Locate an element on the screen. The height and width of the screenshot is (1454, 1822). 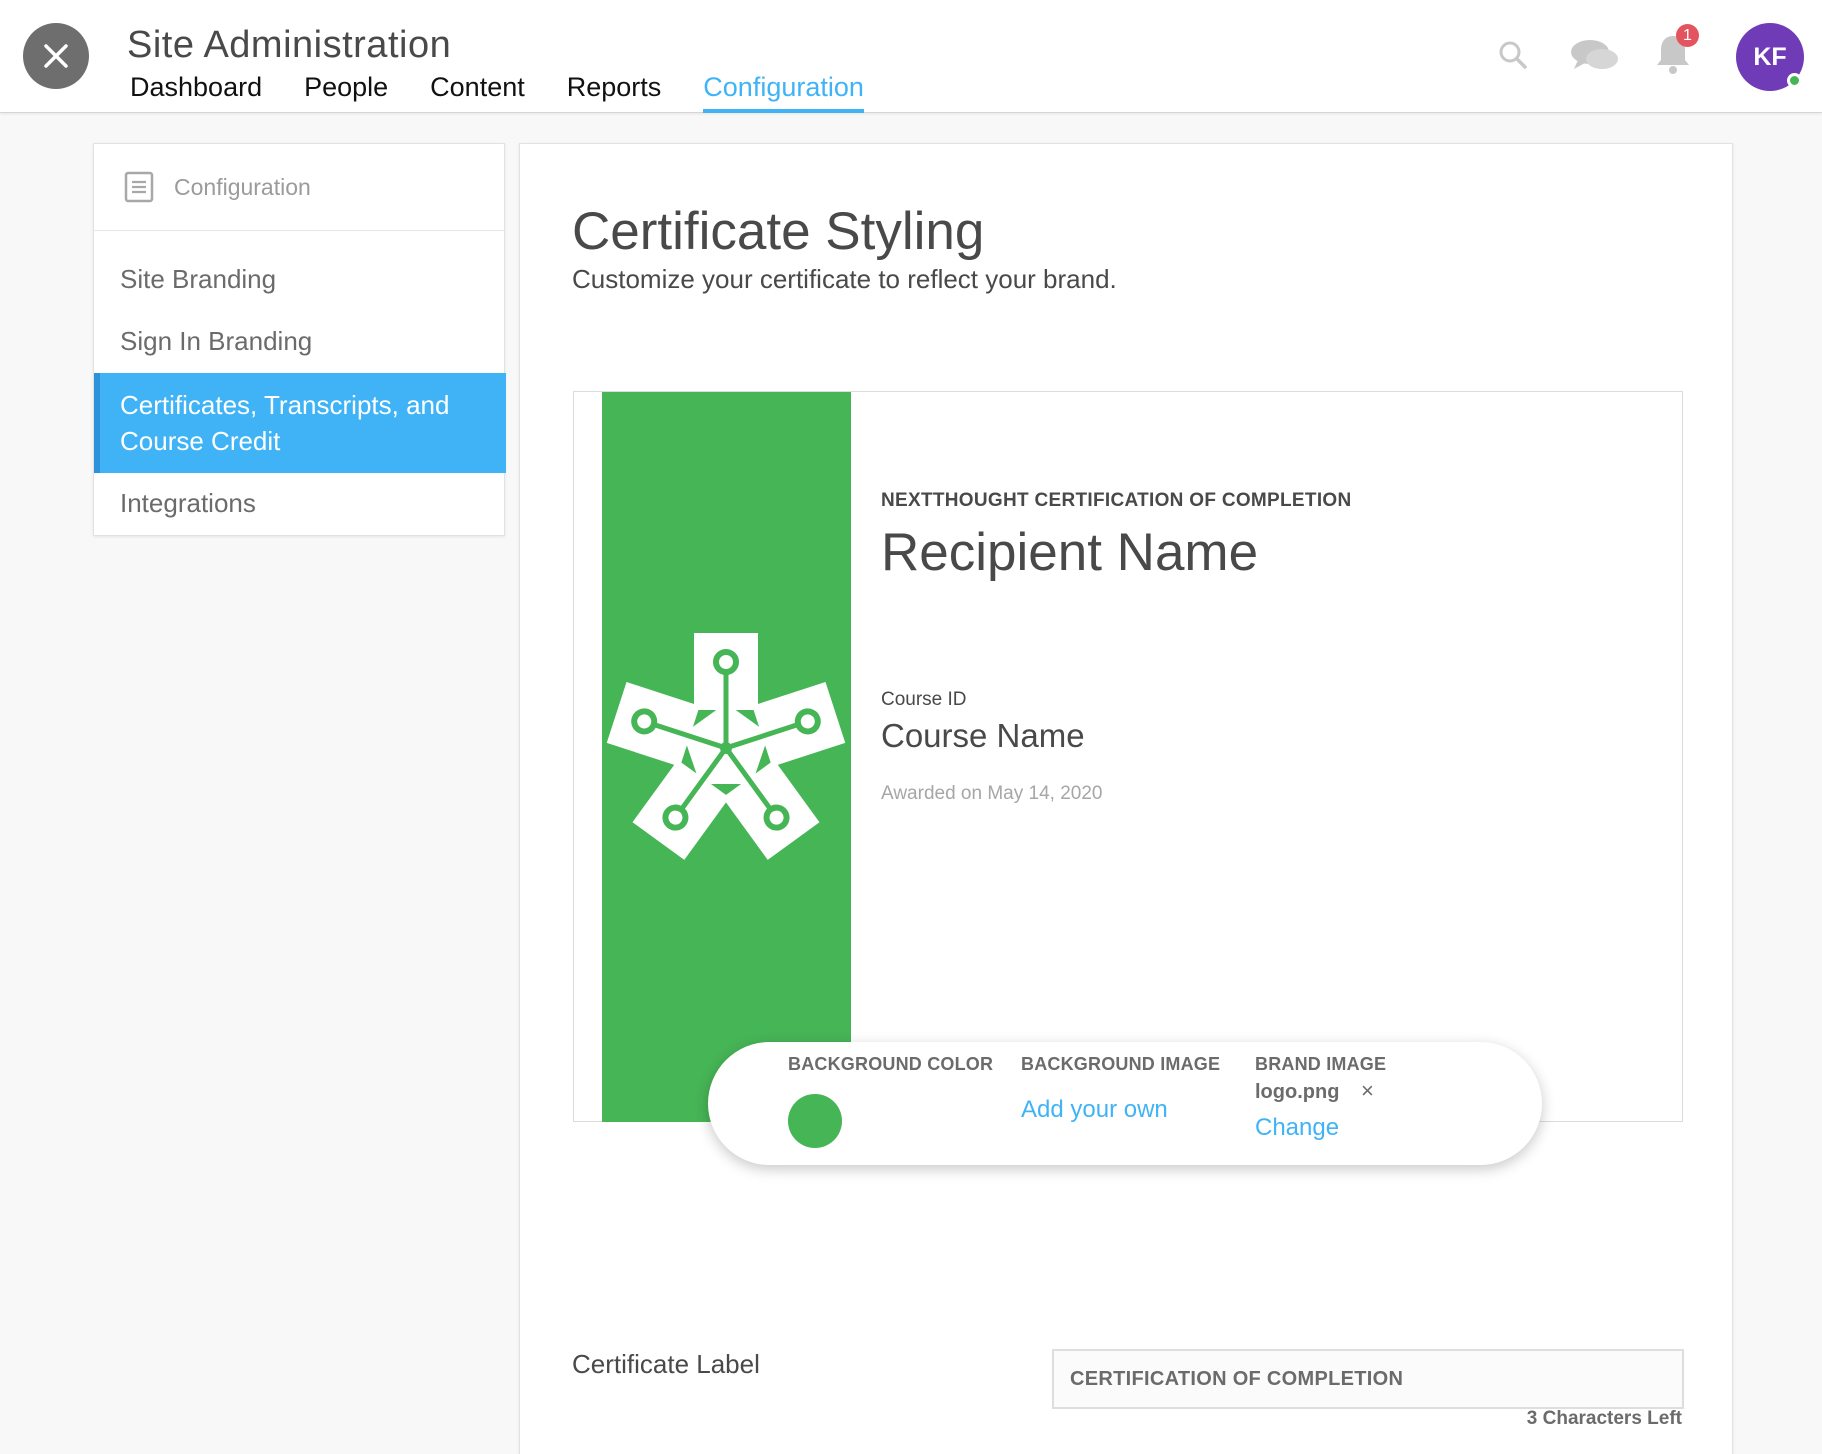
sidebar-header: Configuration is located at coordinates (299, 187).